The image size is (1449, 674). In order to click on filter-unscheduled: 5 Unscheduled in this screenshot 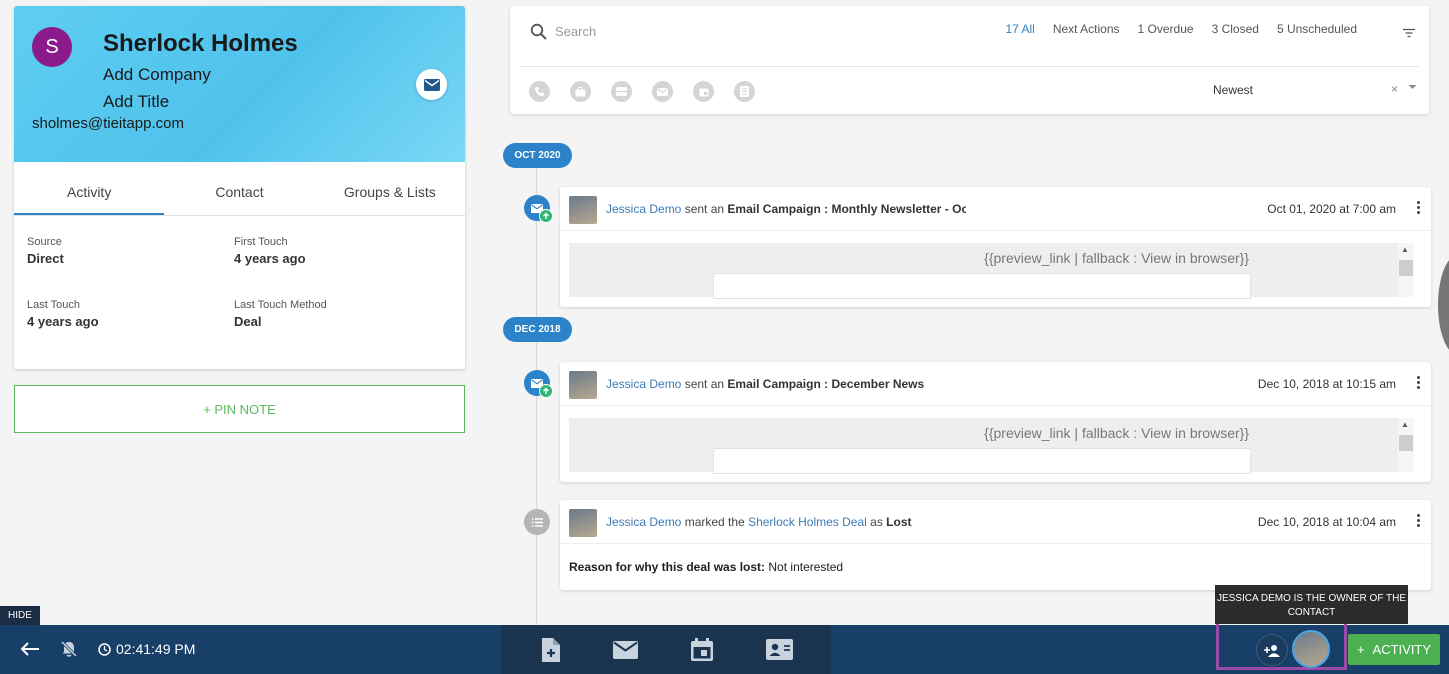, I will do `click(1317, 29)`.